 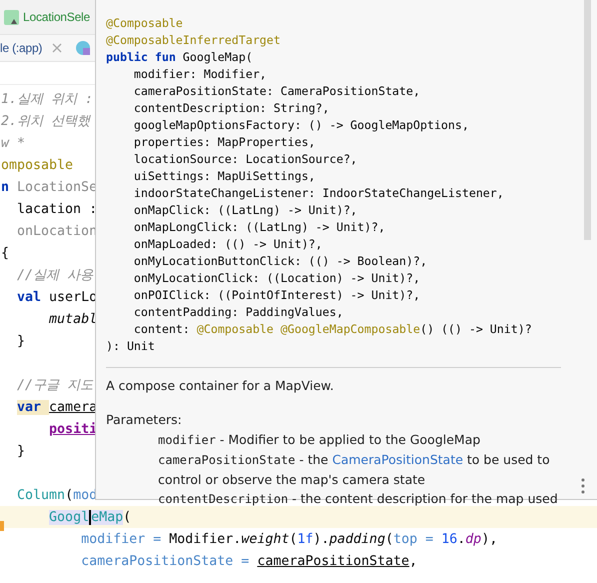 I want to click on code-line: w *, so click(x=13, y=144).